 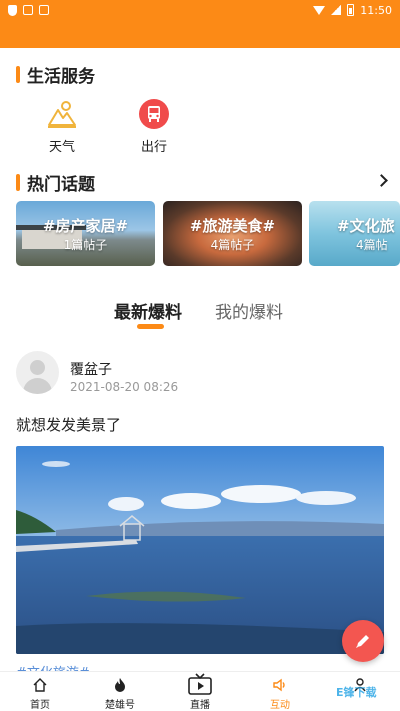 I want to click on home-icon, so click(x=40, y=685).